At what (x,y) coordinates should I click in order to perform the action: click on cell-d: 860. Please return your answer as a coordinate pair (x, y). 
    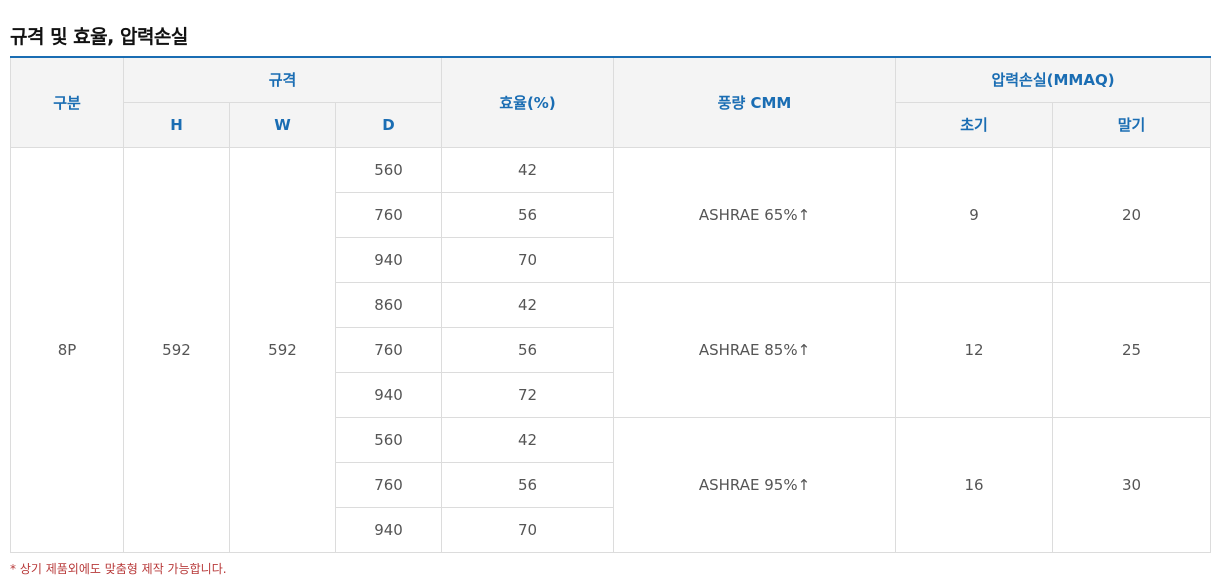
    Looking at the image, I should click on (388, 304).